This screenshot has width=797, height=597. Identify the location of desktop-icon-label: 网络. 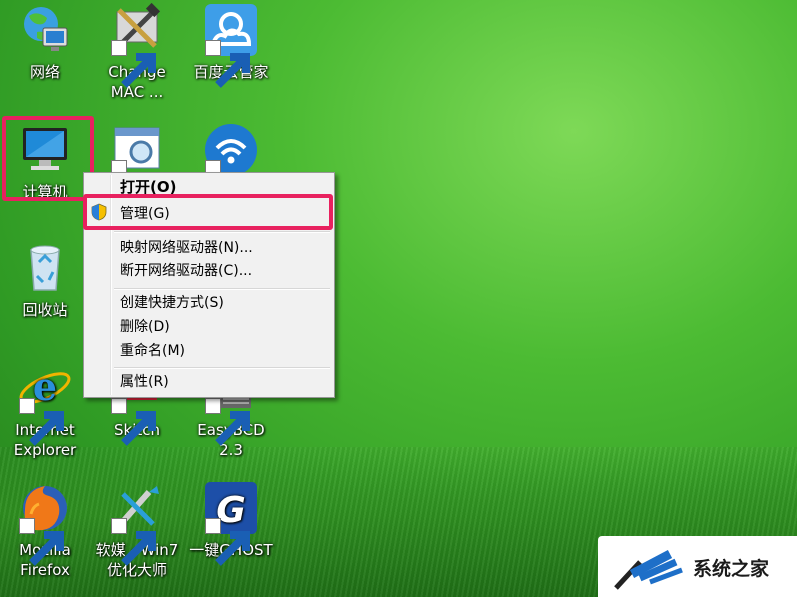
(44, 72).